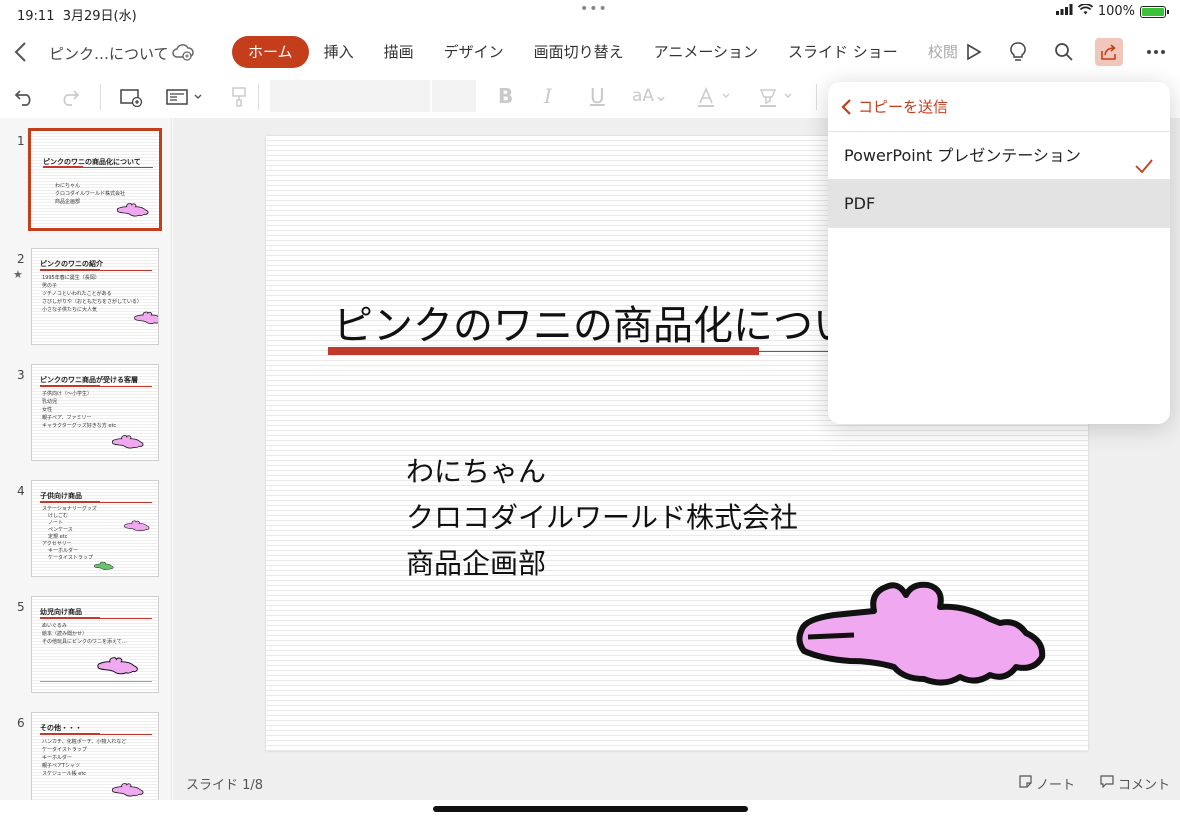 This screenshot has width=1180, height=820. I want to click on status-bar: 19:11 3月29日(水) ••• 100%, so click(590, 13).